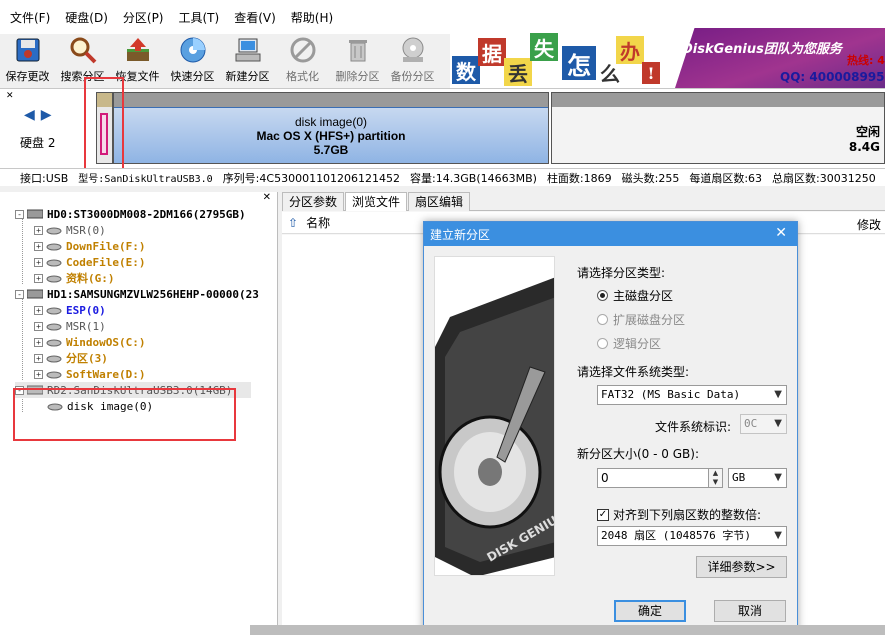  Describe the element at coordinates (313, 201) in the screenshot. I see `tab-partition-params: 分区参数` at that location.